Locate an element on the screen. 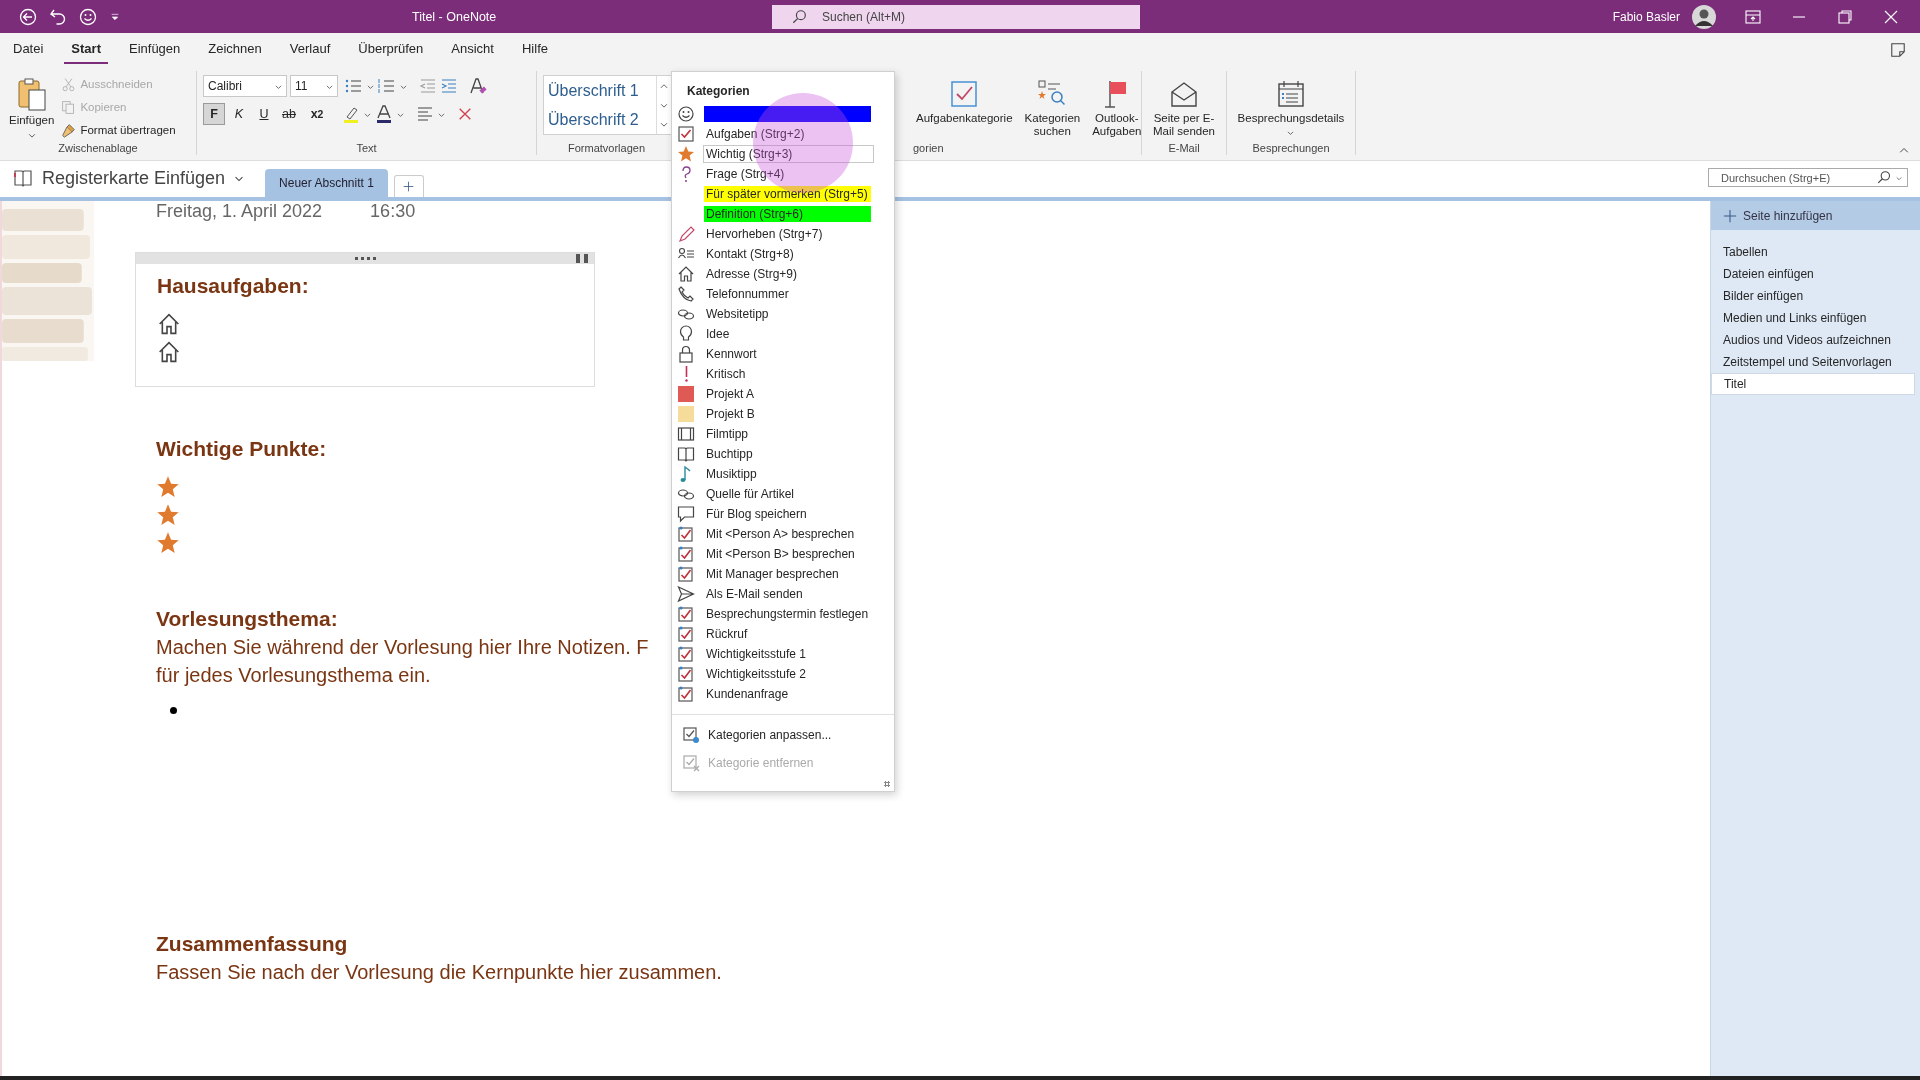 This screenshot has height=1080, width=1920. format-toggle: ab is located at coordinates (289, 114).